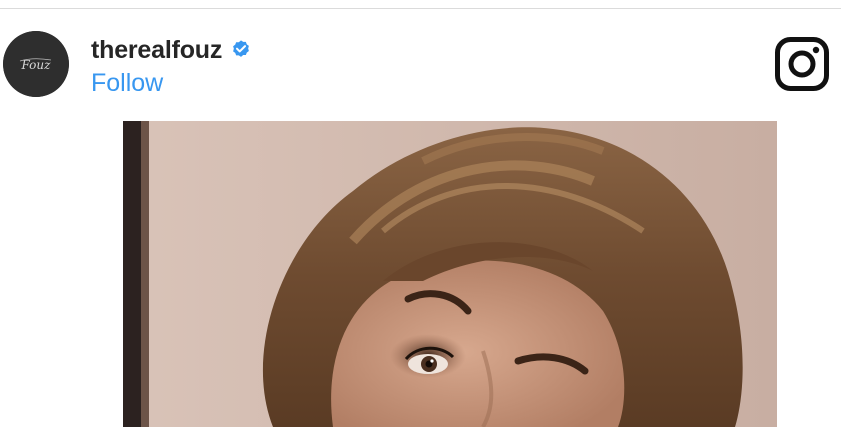 The width and height of the screenshot is (841, 427). I want to click on avatar-logo-text: Fouz, so click(36, 65).